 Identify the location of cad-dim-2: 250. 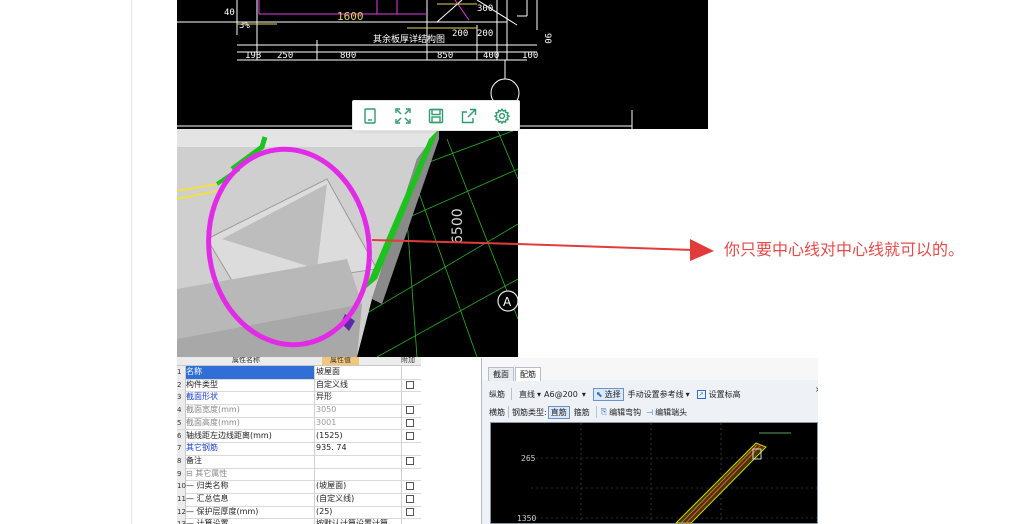
(285, 56).